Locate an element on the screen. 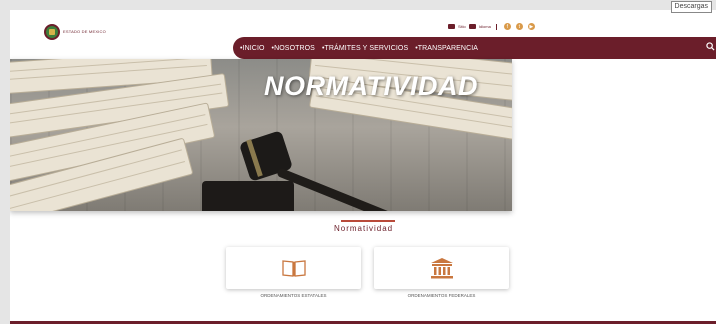 The height and width of the screenshot is (324, 716). card-label-state: ORDENAMIENTOS ESTATALES is located at coordinates (293, 295).